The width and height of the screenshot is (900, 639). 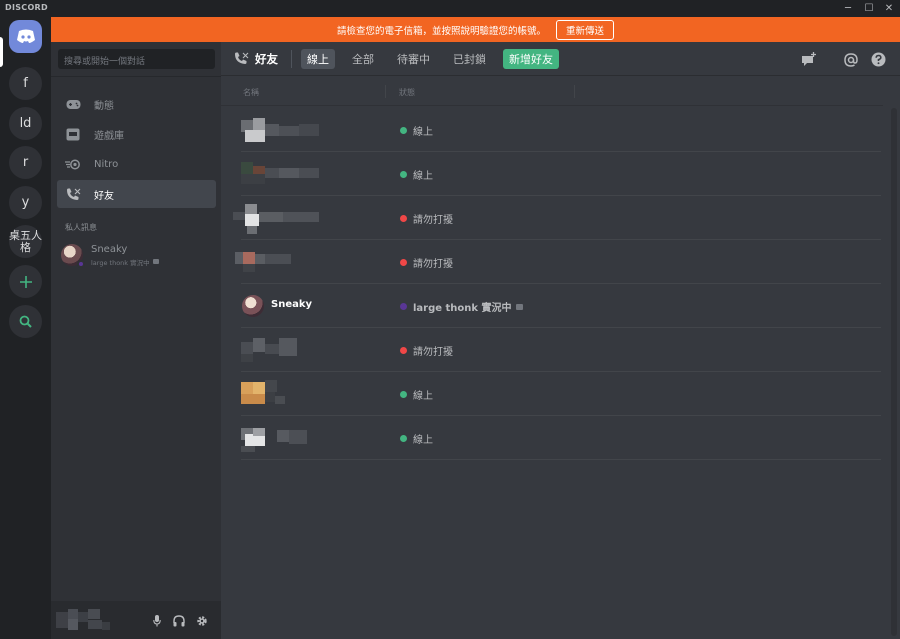 What do you see at coordinates (251, 92) in the screenshot?
I see `column-header-name: 名稱` at bounding box center [251, 92].